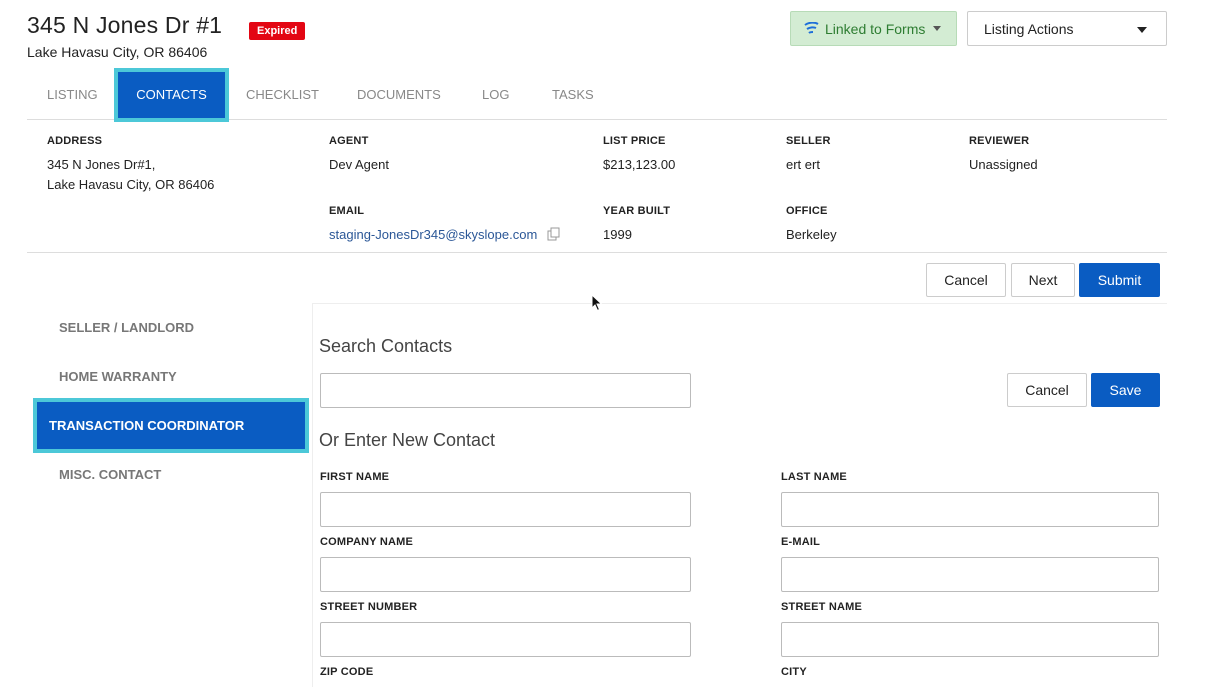  What do you see at coordinates (349, 141) in the screenshot?
I see `agent-label: AGENT` at bounding box center [349, 141].